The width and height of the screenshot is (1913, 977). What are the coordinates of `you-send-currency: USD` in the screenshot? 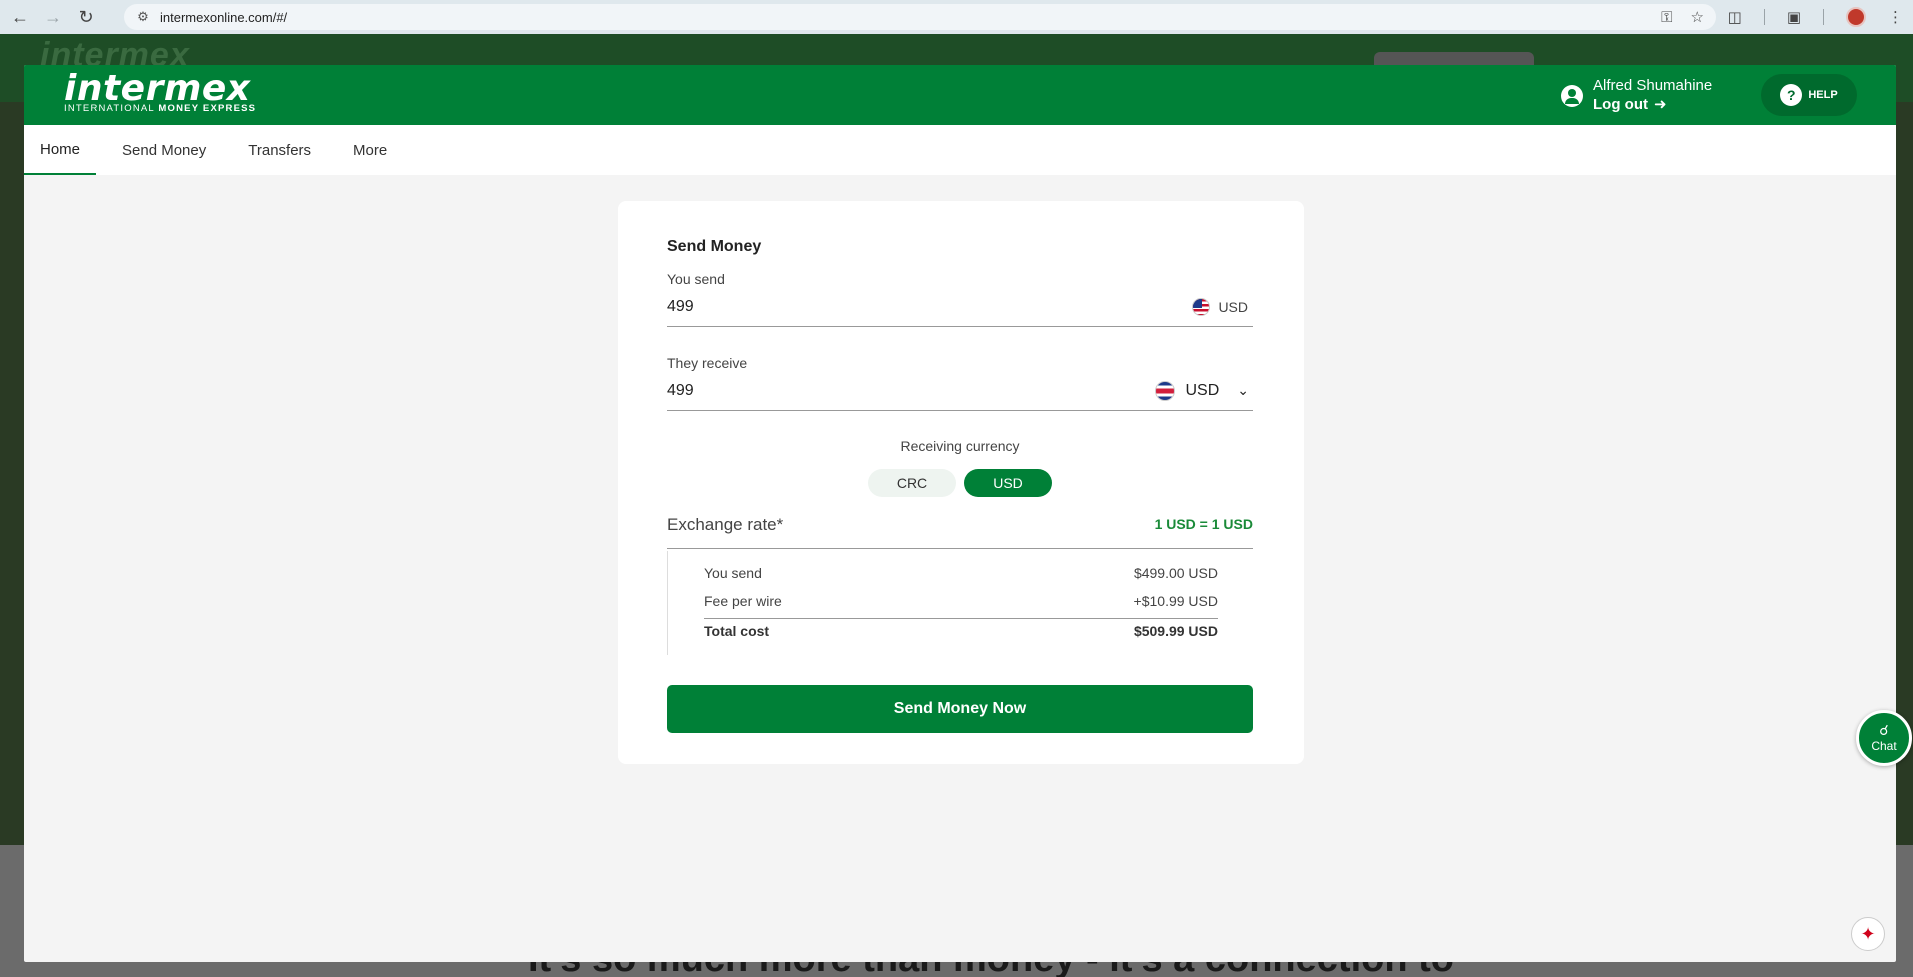 It's located at (1220, 306).